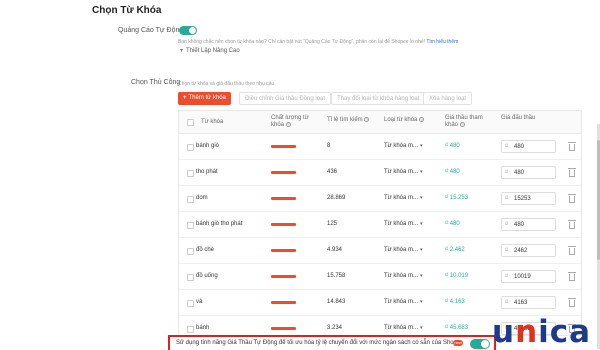 Image resolution: width=600 pixels, height=350 pixels. Describe the element at coordinates (336, 302) in the screenshot. I see `search-rate-cell: 14.843` at that location.